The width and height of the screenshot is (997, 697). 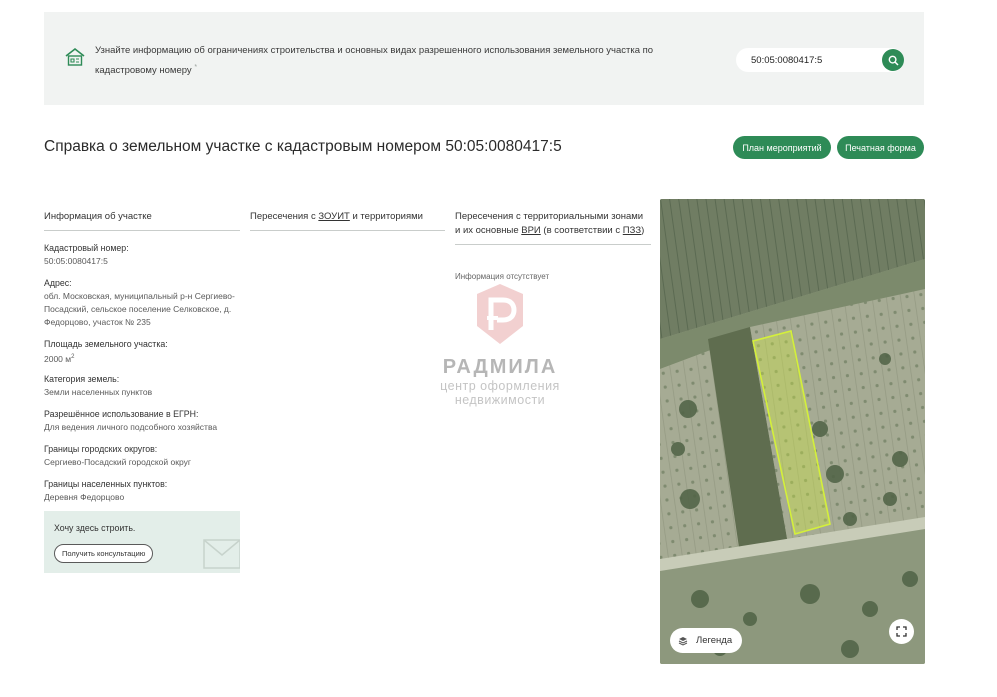 I want to click on zouit-link: ЗОУИТ, so click(x=333, y=216).